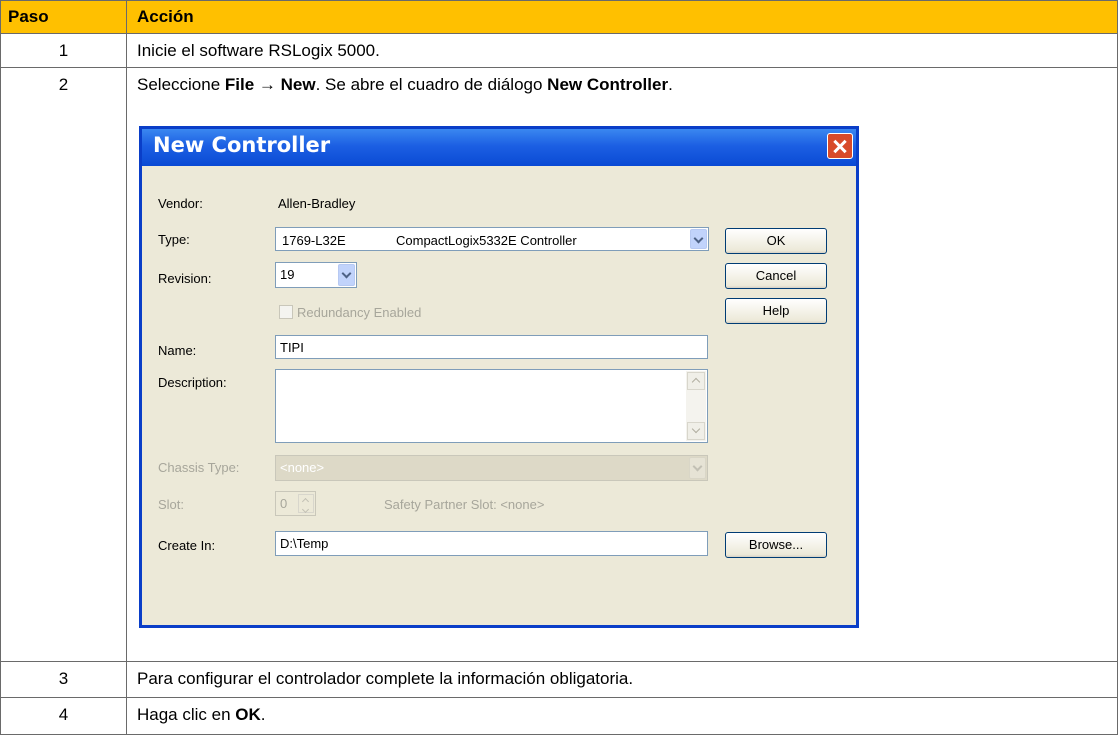  I want to click on step-number: 2, so click(63, 364).